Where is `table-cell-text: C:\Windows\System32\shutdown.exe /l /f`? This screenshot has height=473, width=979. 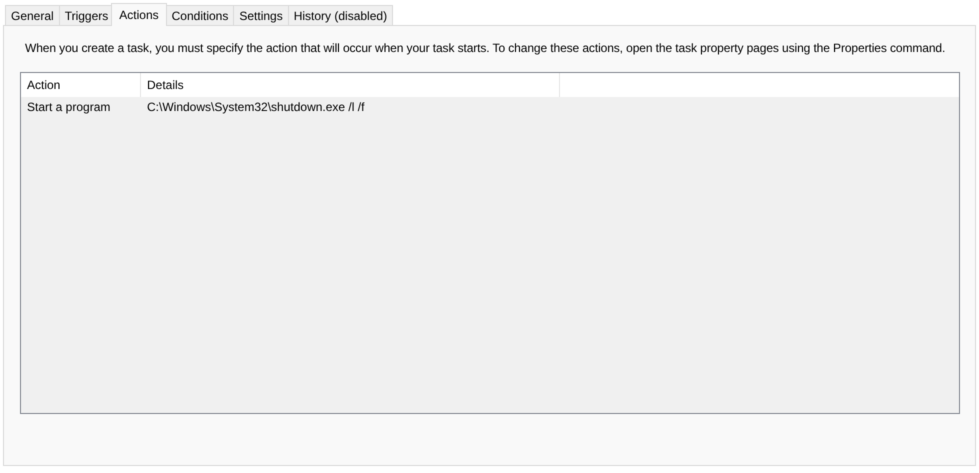
table-cell-text: C:\Windows\System32\shutdown.exe /l /f is located at coordinates (256, 107).